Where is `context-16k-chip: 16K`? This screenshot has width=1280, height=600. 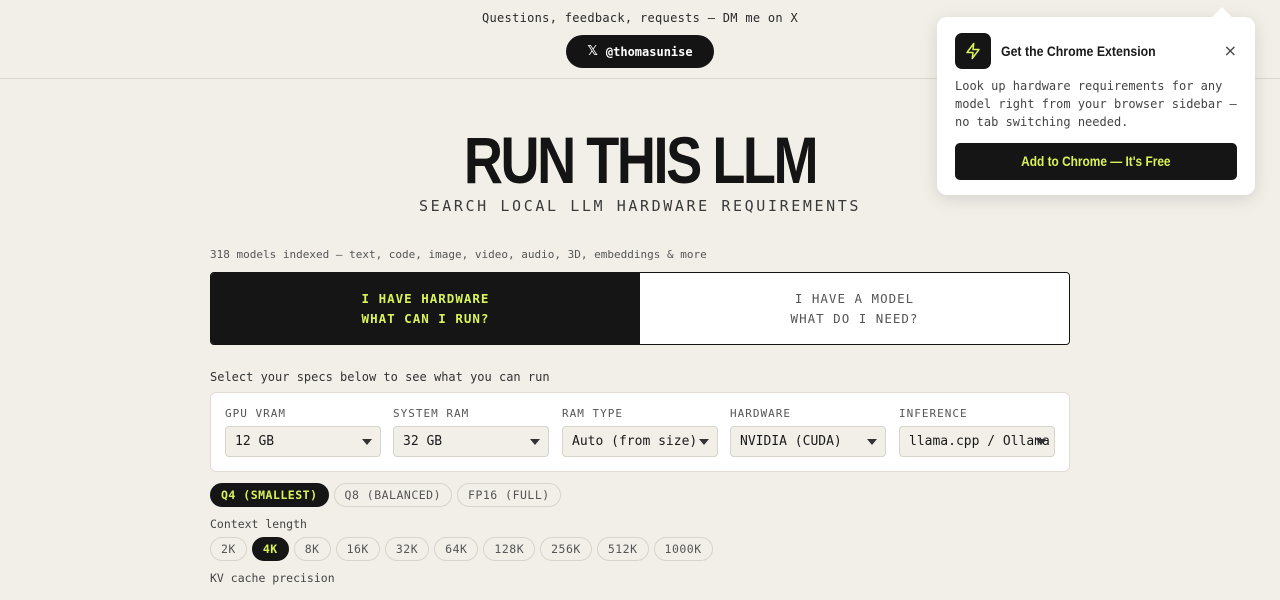 context-16k-chip: 16K is located at coordinates (357, 549).